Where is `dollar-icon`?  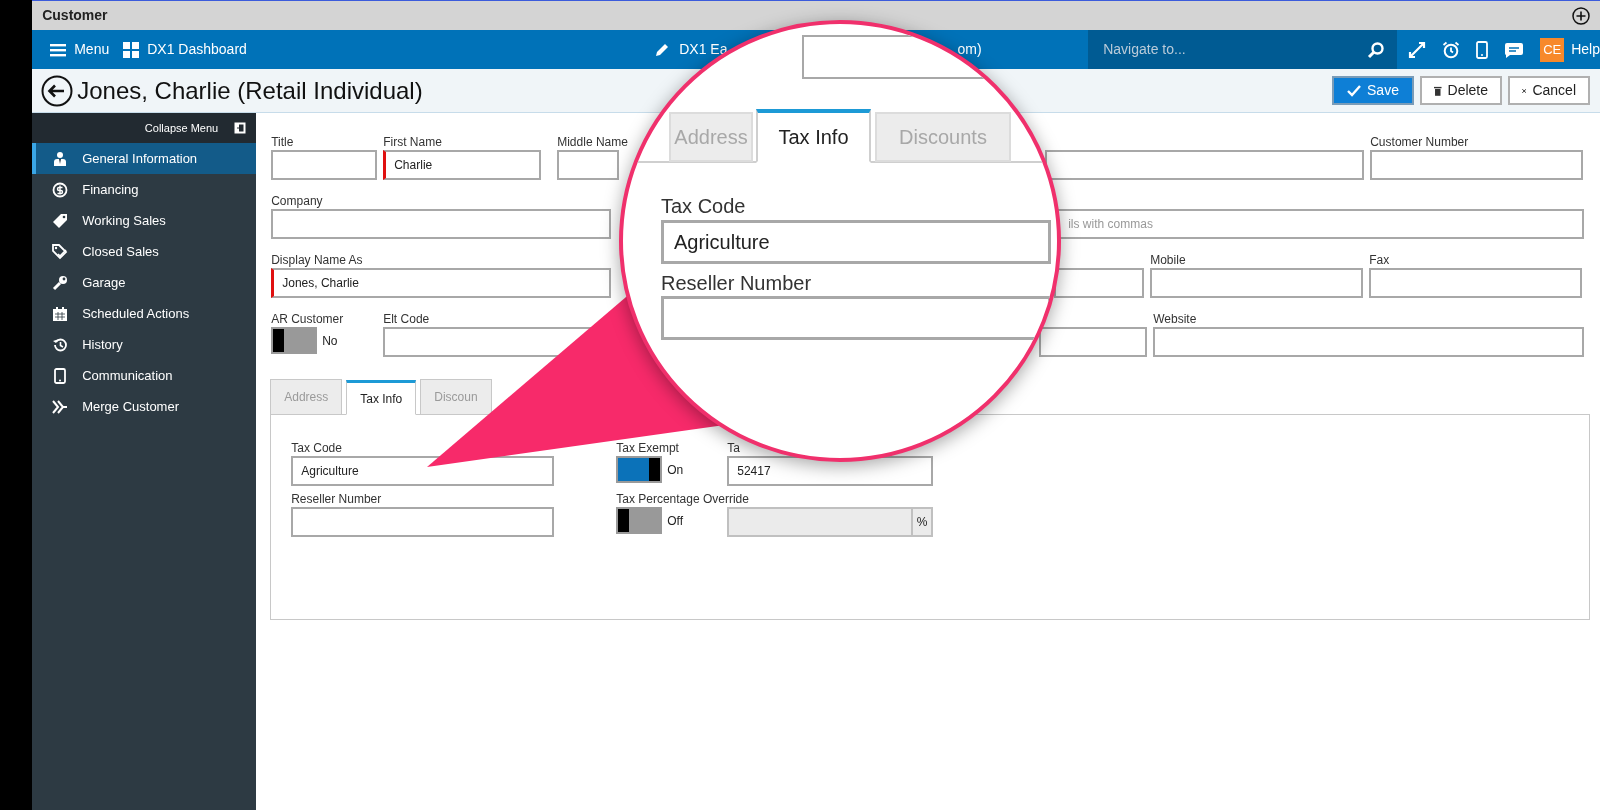 dollar-icon is located at coordinates (60, 189).